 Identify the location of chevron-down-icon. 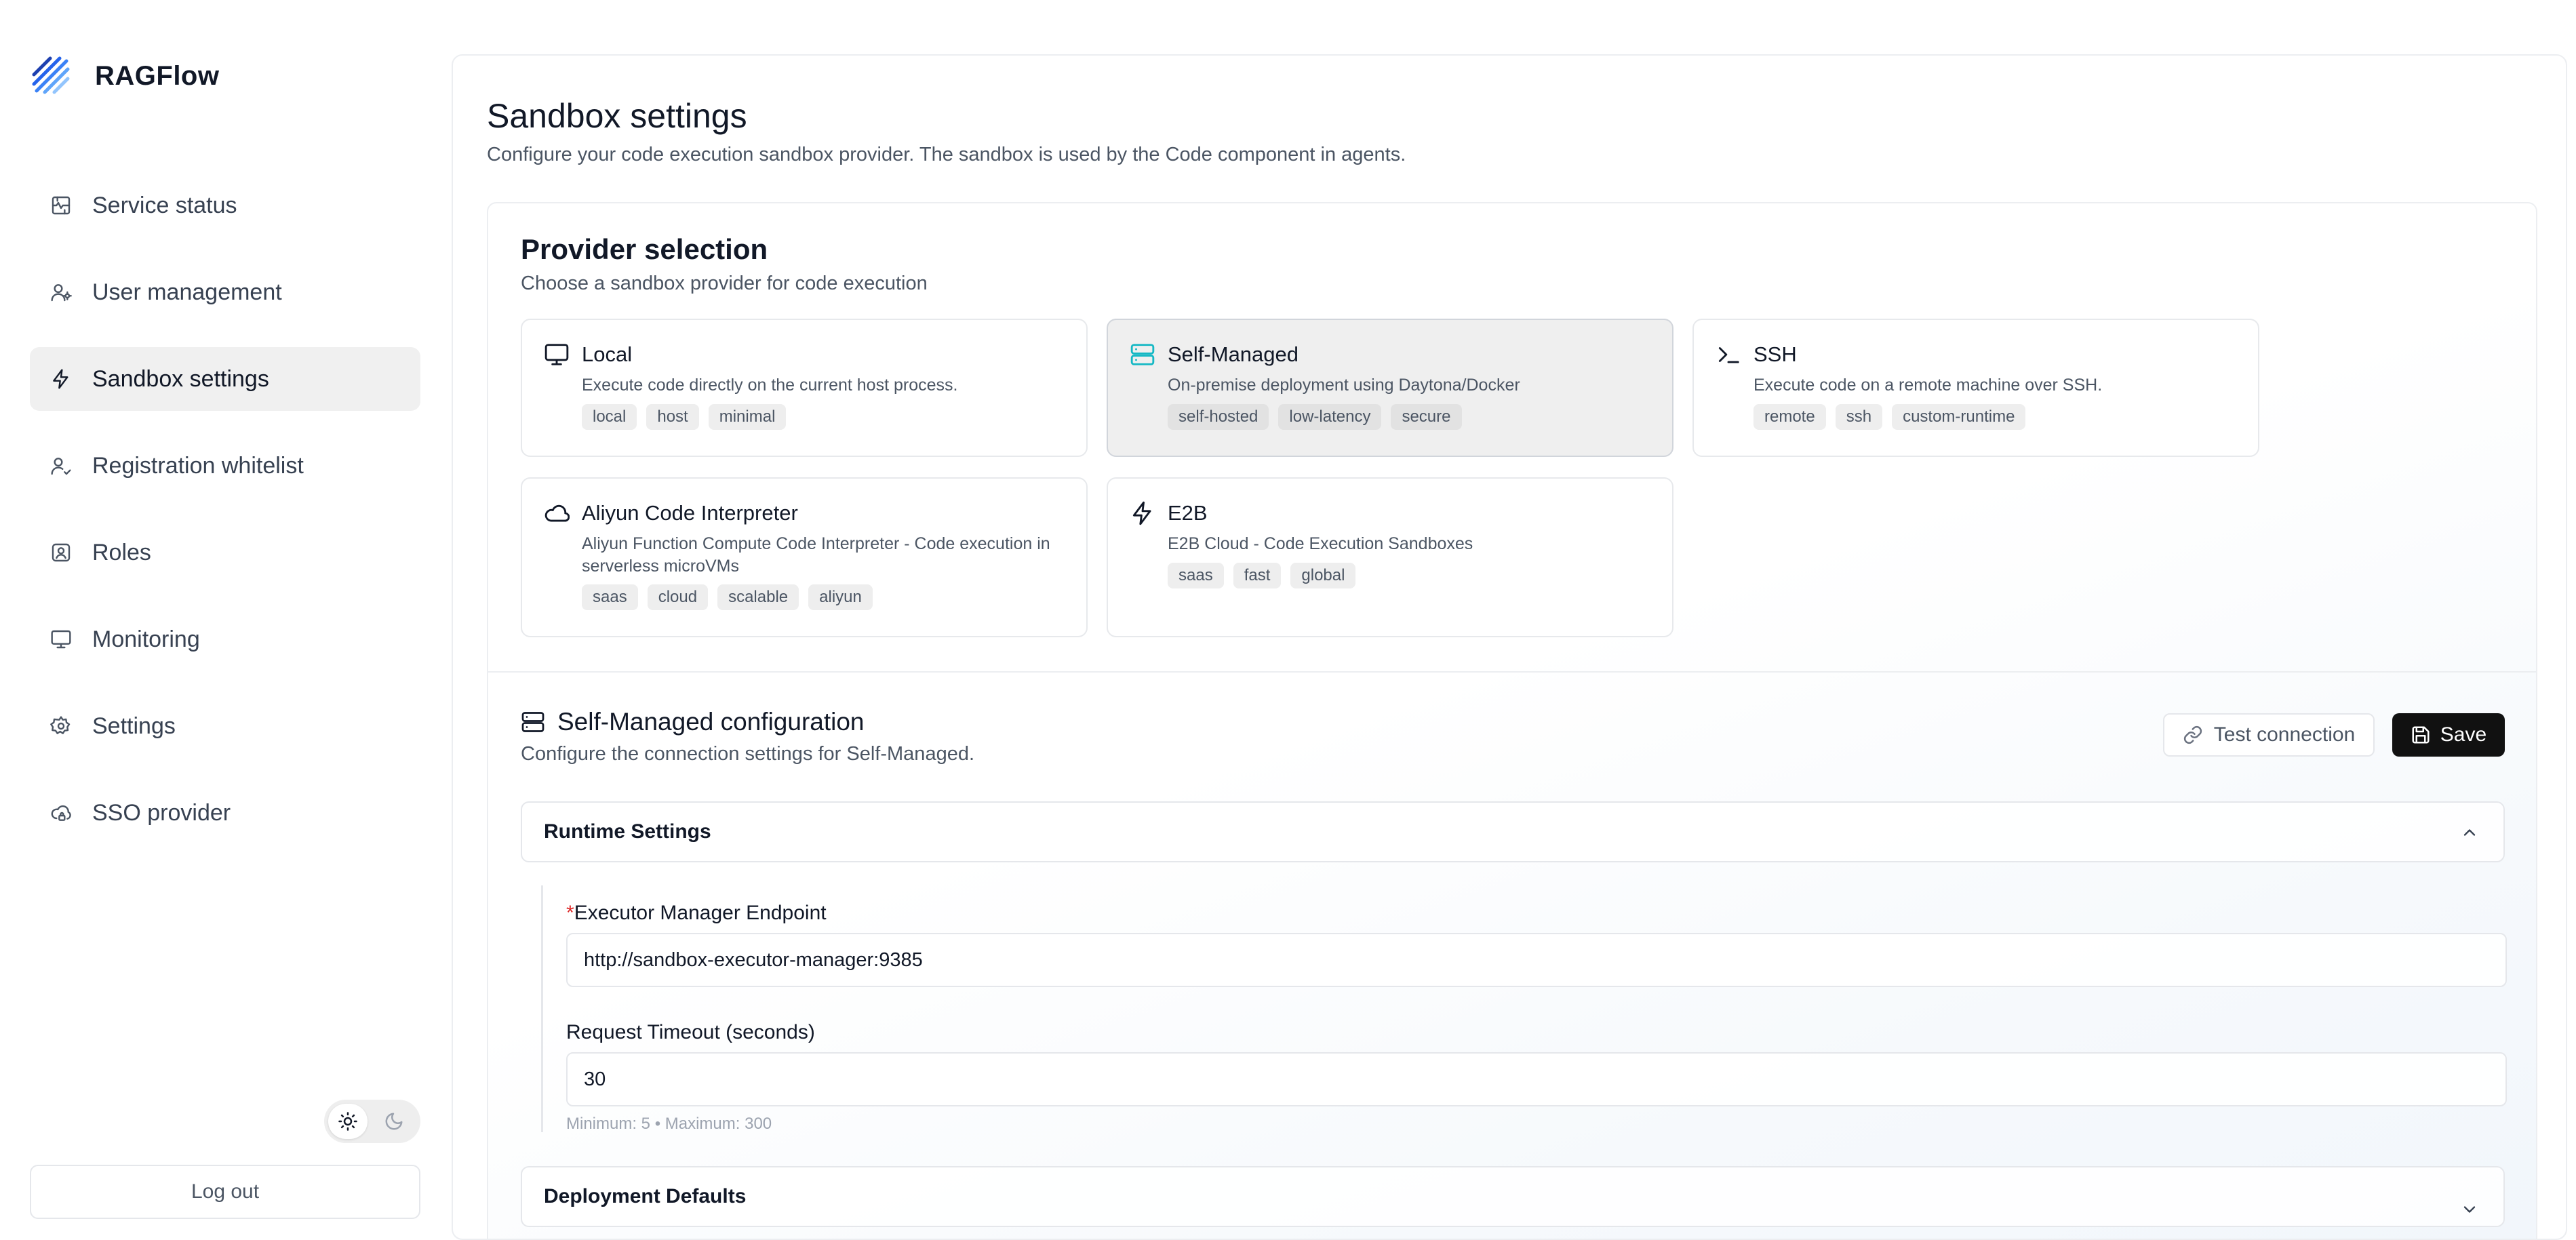
(2469, 1209).